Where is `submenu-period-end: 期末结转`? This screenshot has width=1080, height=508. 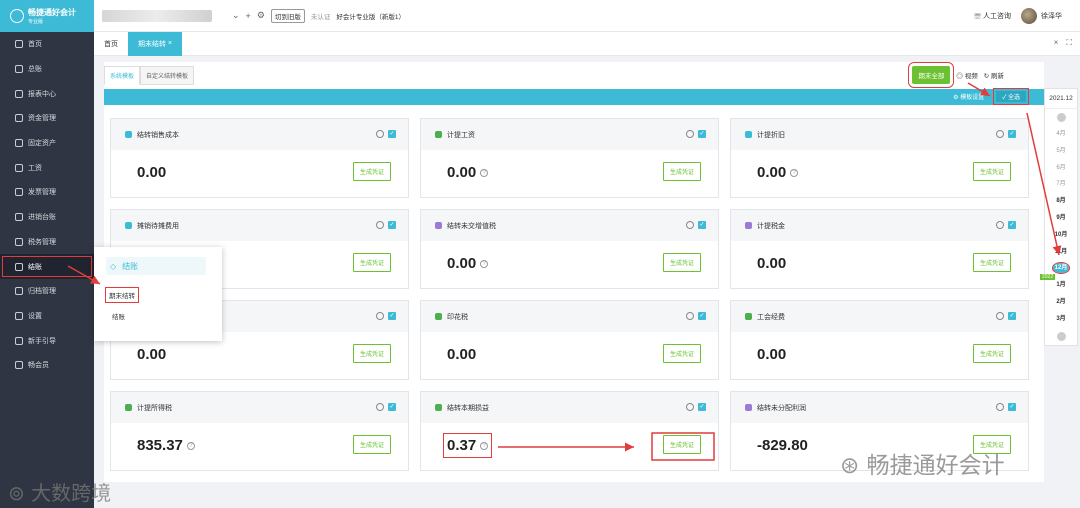
submenu-period-end: 期末结转 is located at coordinates (122, 295).